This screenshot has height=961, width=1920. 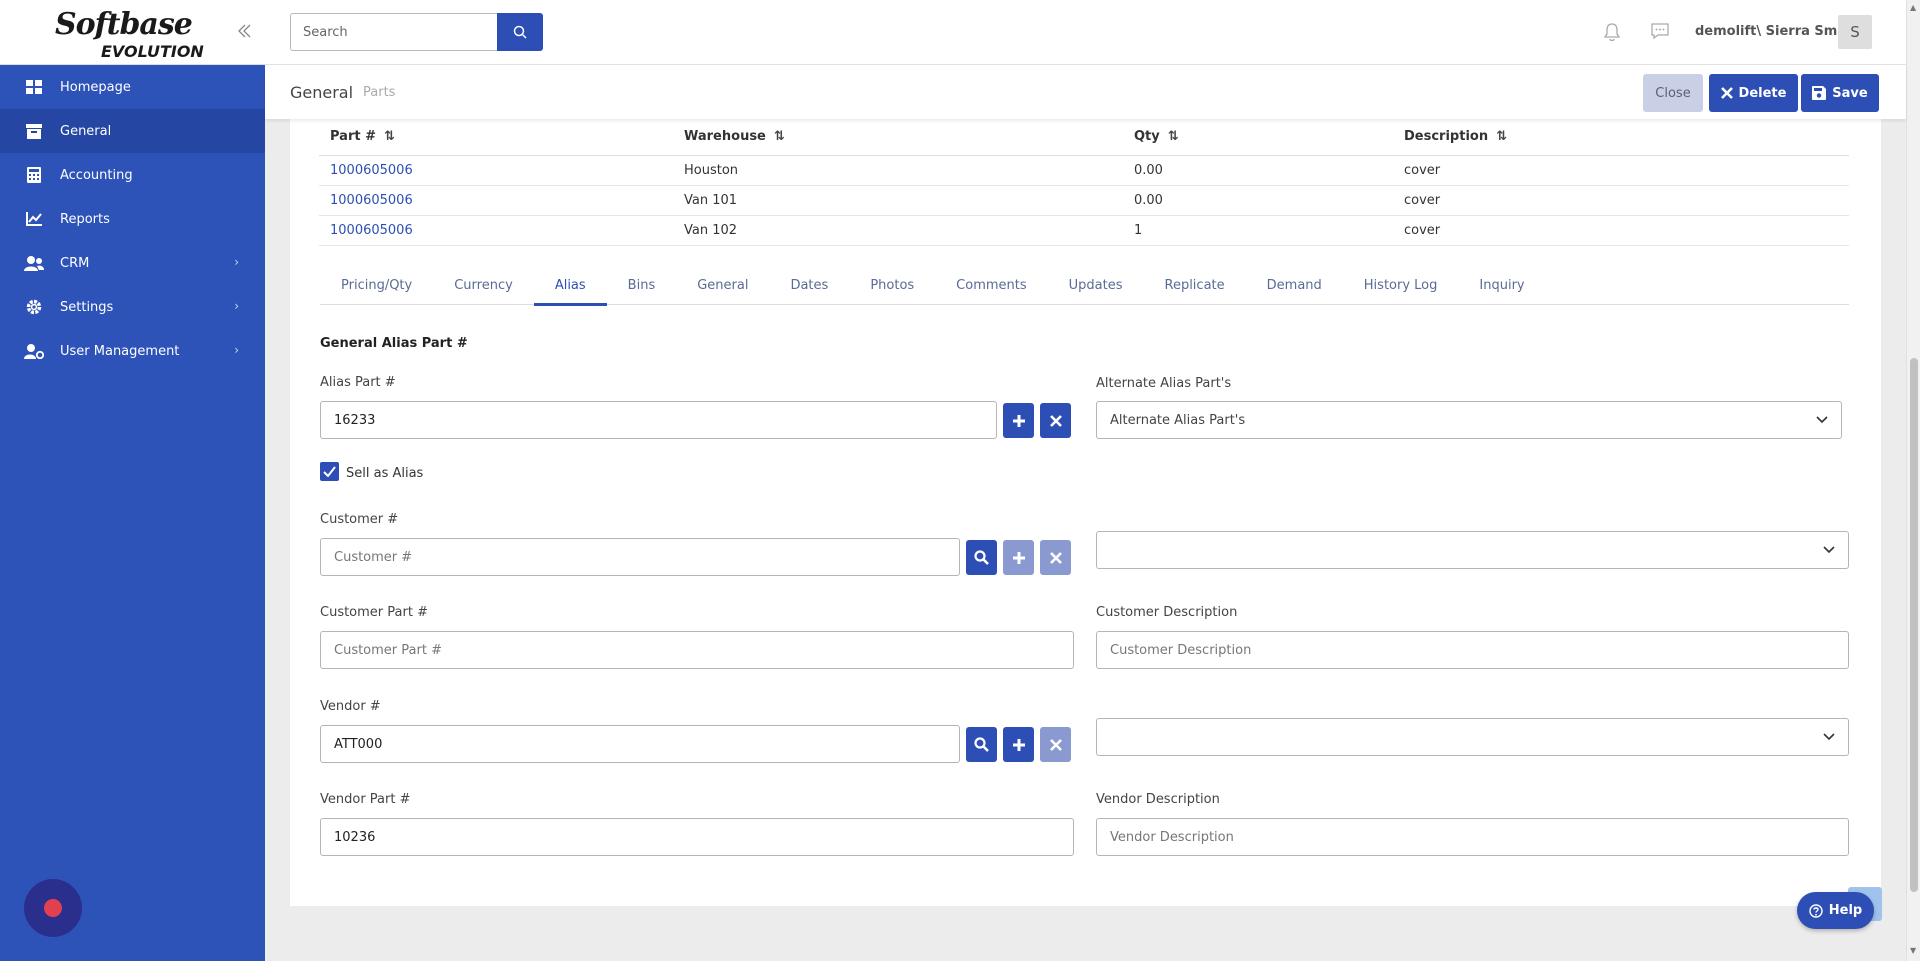 I want to click on table-row: 1000605006 Houston 0.00 cover, so click(x=1084, y=170).